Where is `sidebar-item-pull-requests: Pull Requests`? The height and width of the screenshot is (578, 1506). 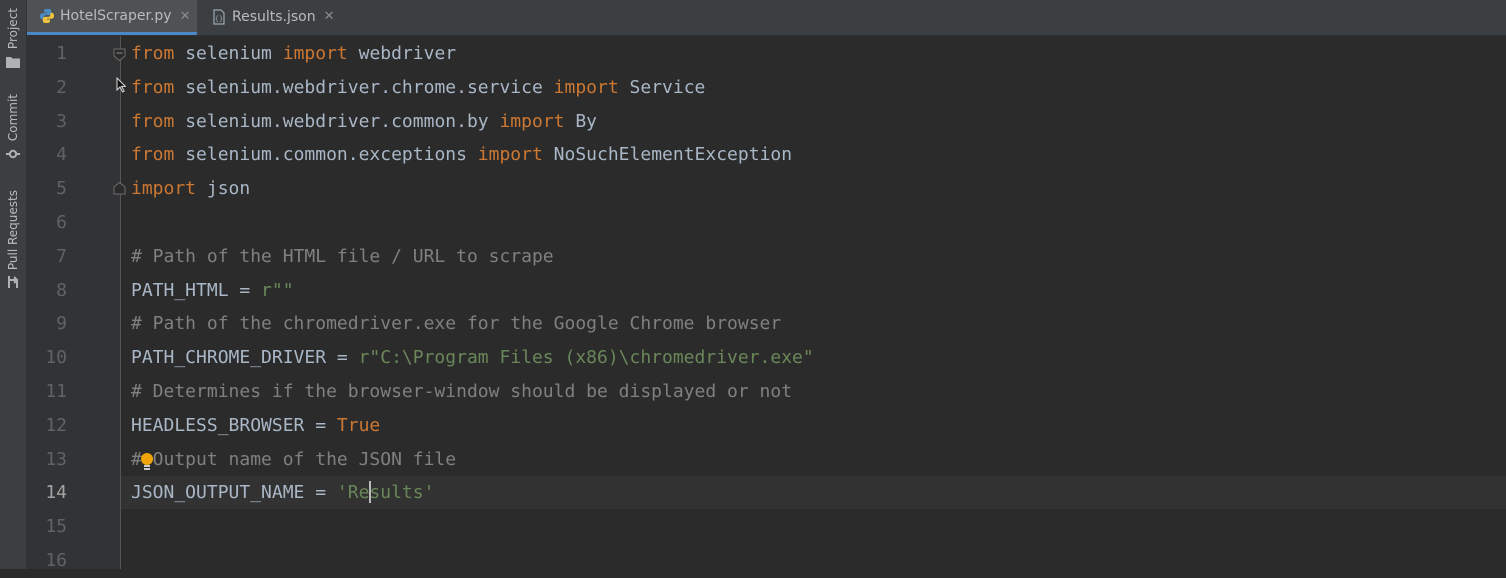
sidebar-item-pull-requests: Pull Requests is located at coordinates (13, 241).